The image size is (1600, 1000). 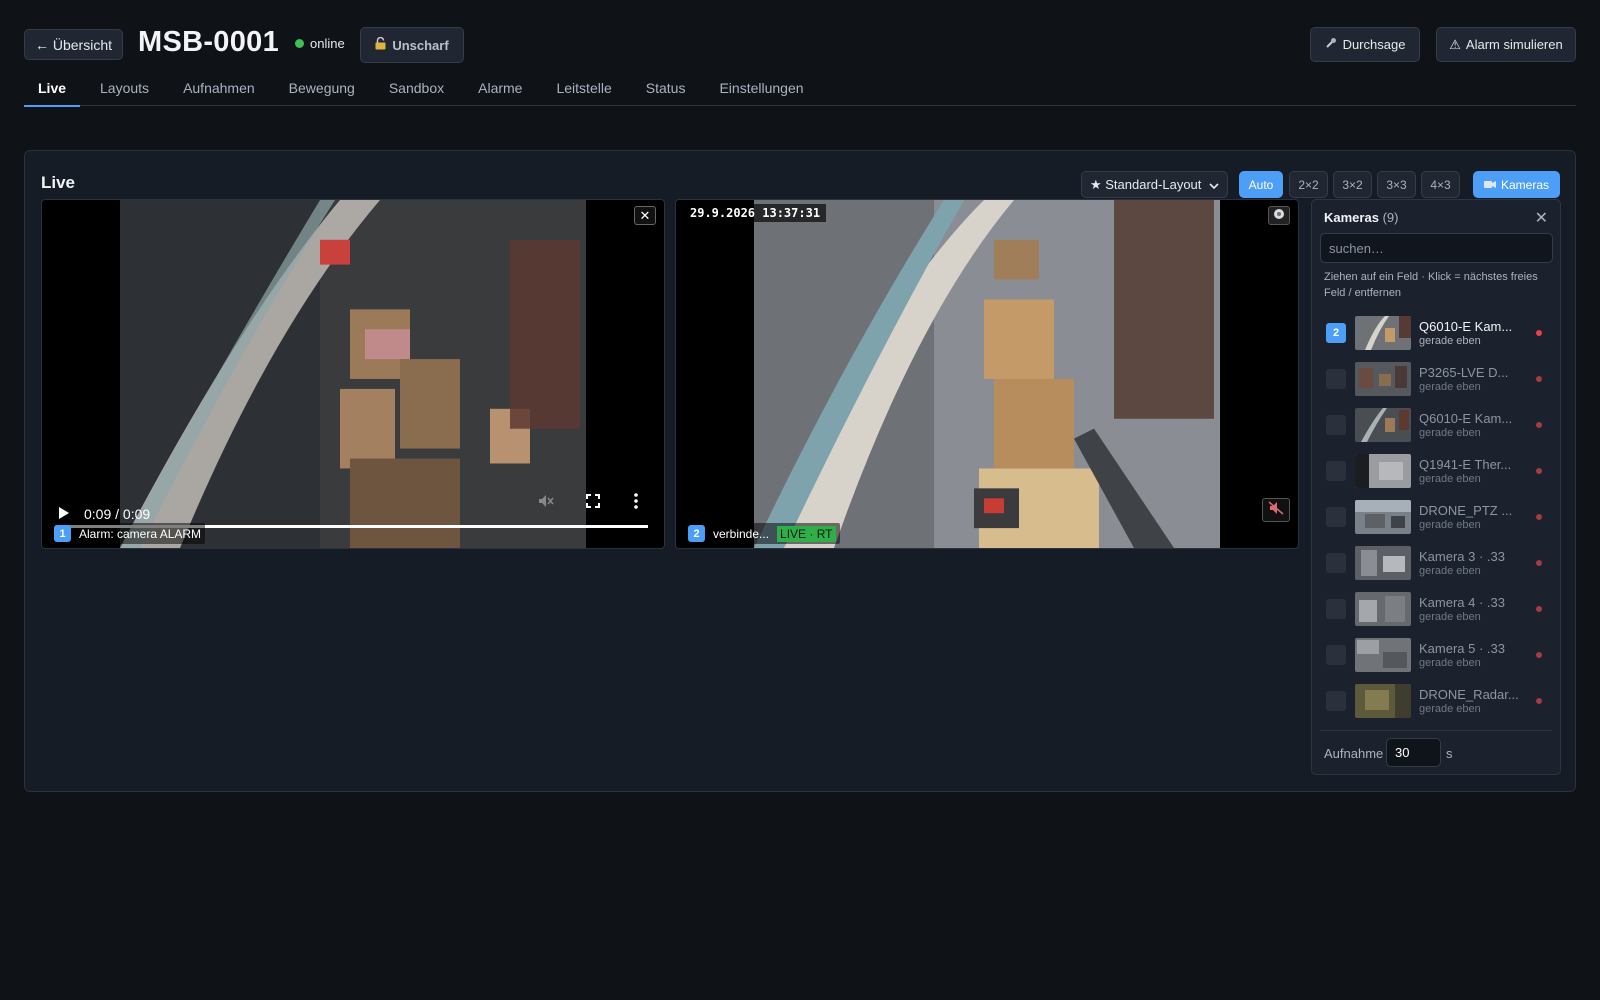 What do you see at coordinates (1455, 44) in the screenshot?
I see `warning-icon: ⚠` at bounding box center [1455, 44].